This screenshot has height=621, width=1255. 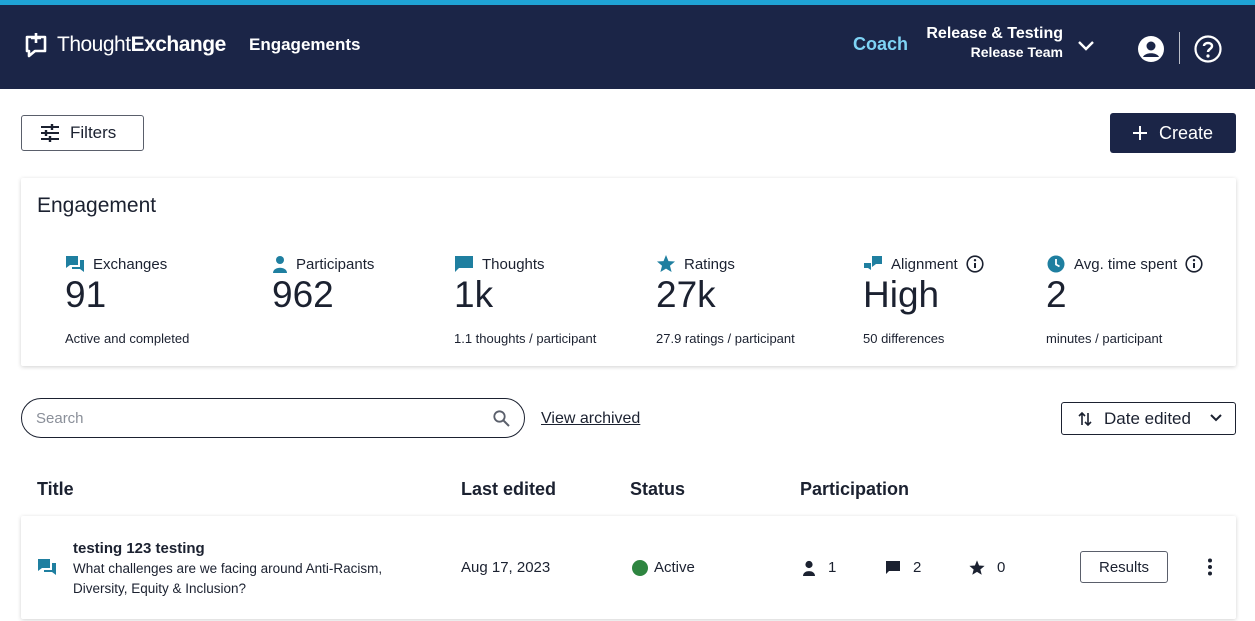 I want to click on header-divider, so click(x=1179, y=48).